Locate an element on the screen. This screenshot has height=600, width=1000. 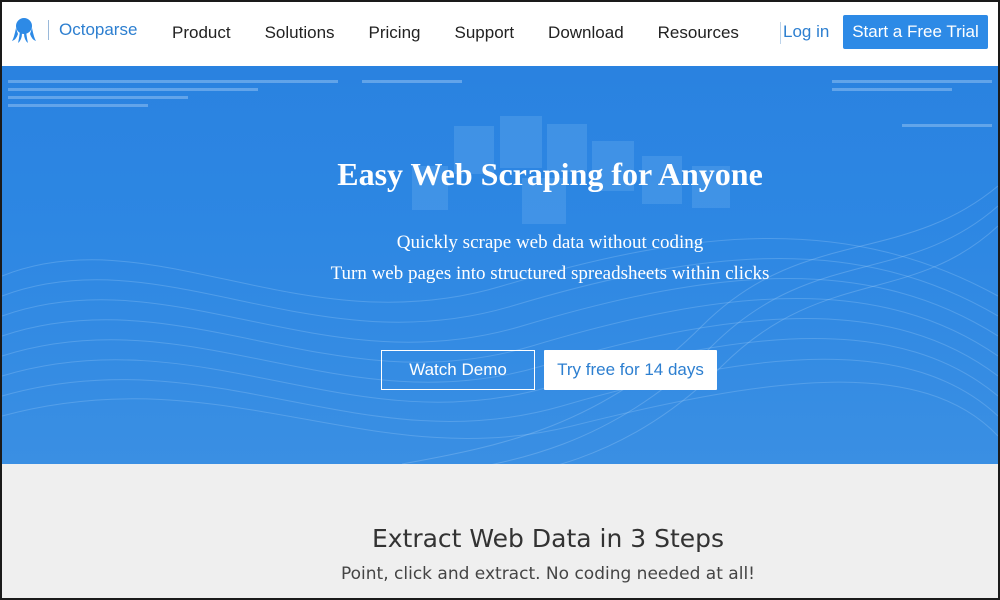
start-free-trial-button: Start a Free Trial is located at coordinates (915, 32).